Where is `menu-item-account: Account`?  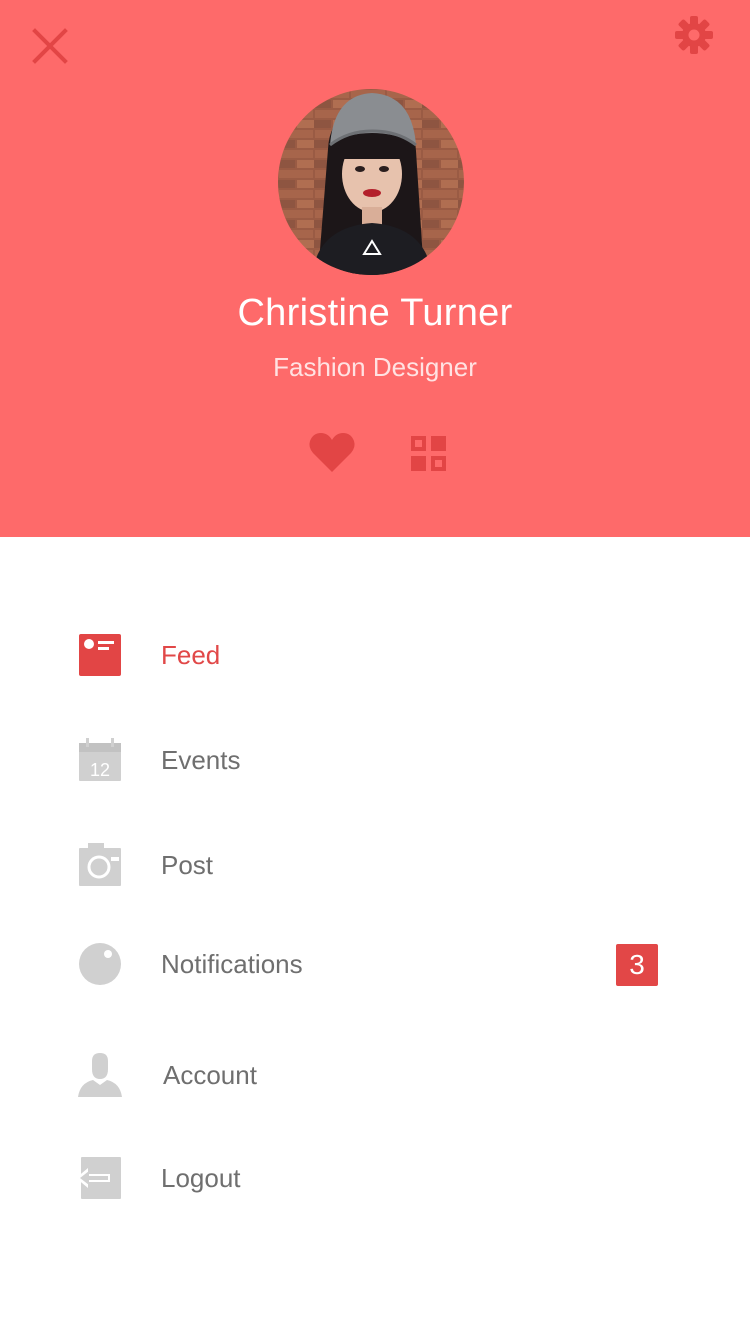 menu-item-account: Account is located at coordinates (370, 1075).